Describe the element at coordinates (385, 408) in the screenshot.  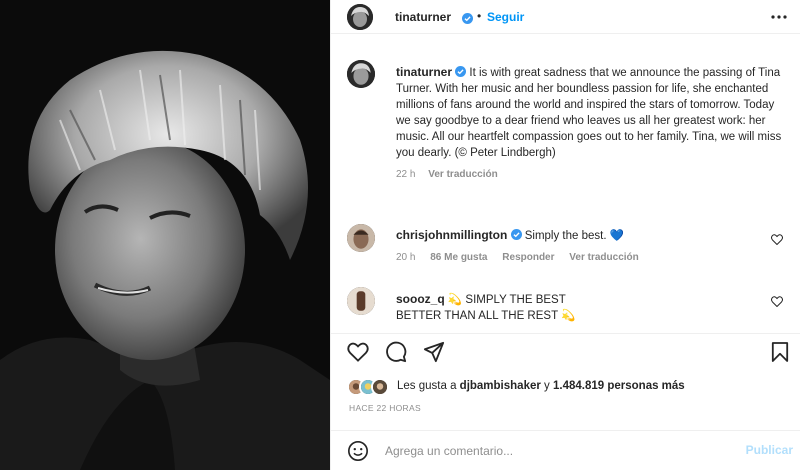
I see `post-timestamp: HACE 22 HORAS` at that location.